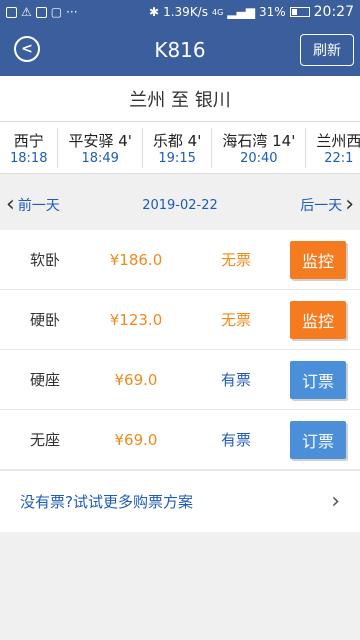 The width and height of the screenshot is (360, 640). I want to click on date-bar: ‹ 前一天 2019-02-22 后一天 ›, so click(180, 205).